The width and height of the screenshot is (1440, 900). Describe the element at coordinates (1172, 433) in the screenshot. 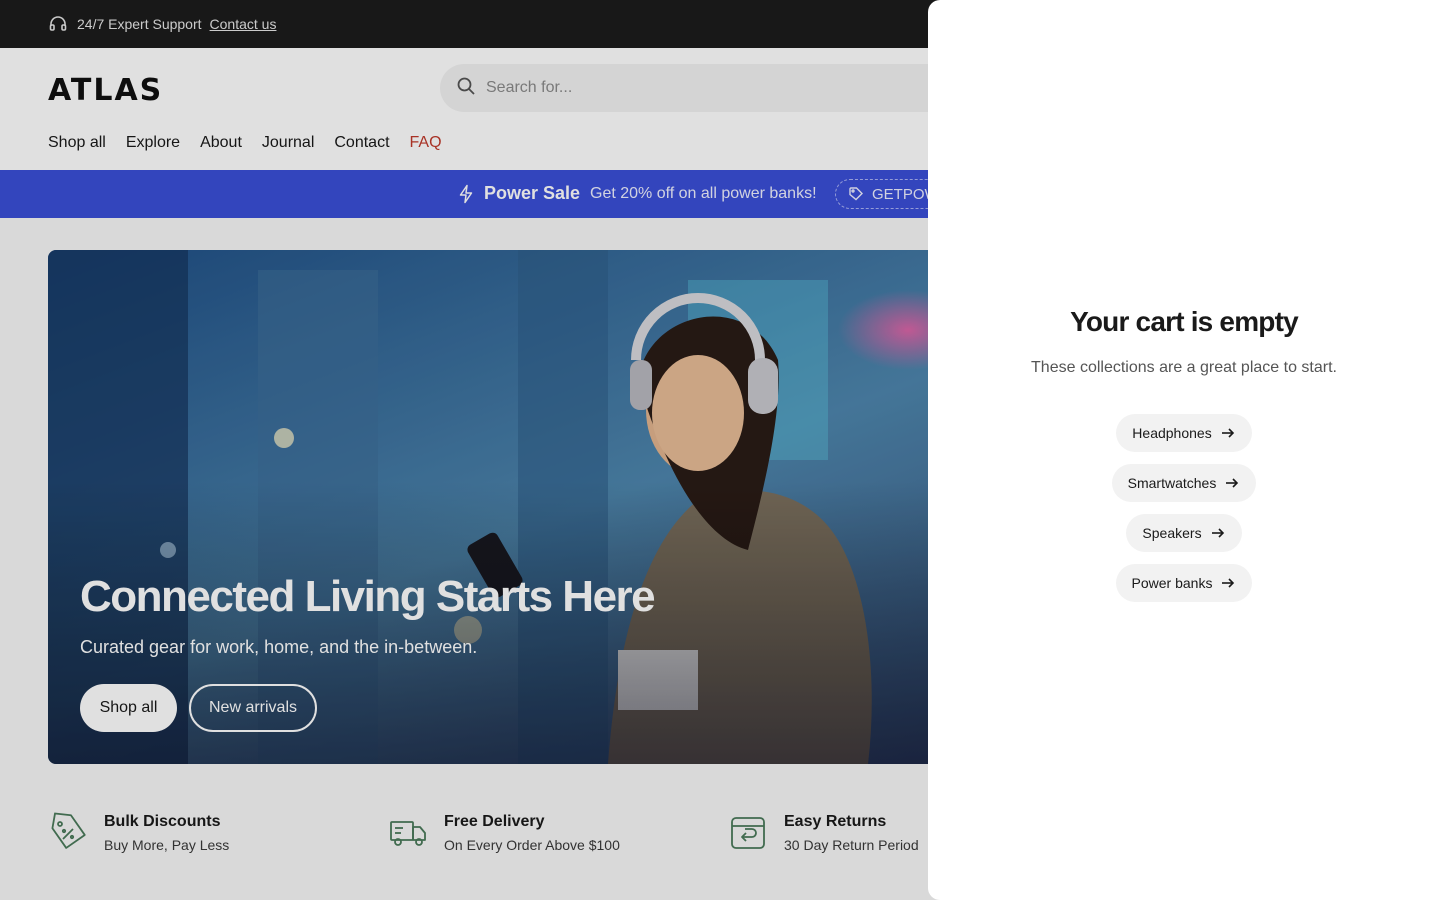

I see `collection-label: Headphones` at that location.